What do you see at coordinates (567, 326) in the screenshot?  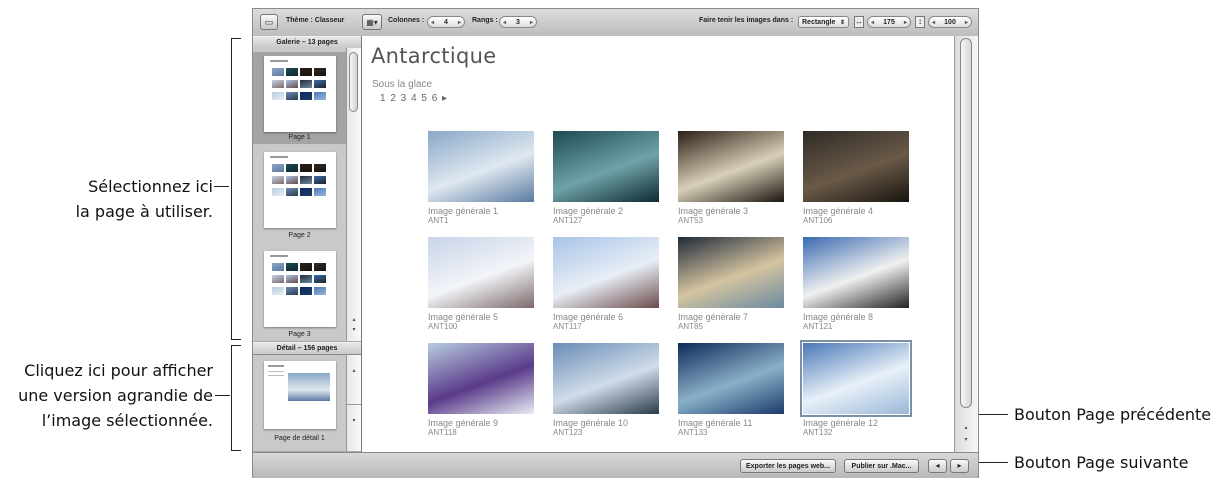 I see `image-code: ANT117` at bounding box center [567, 326].